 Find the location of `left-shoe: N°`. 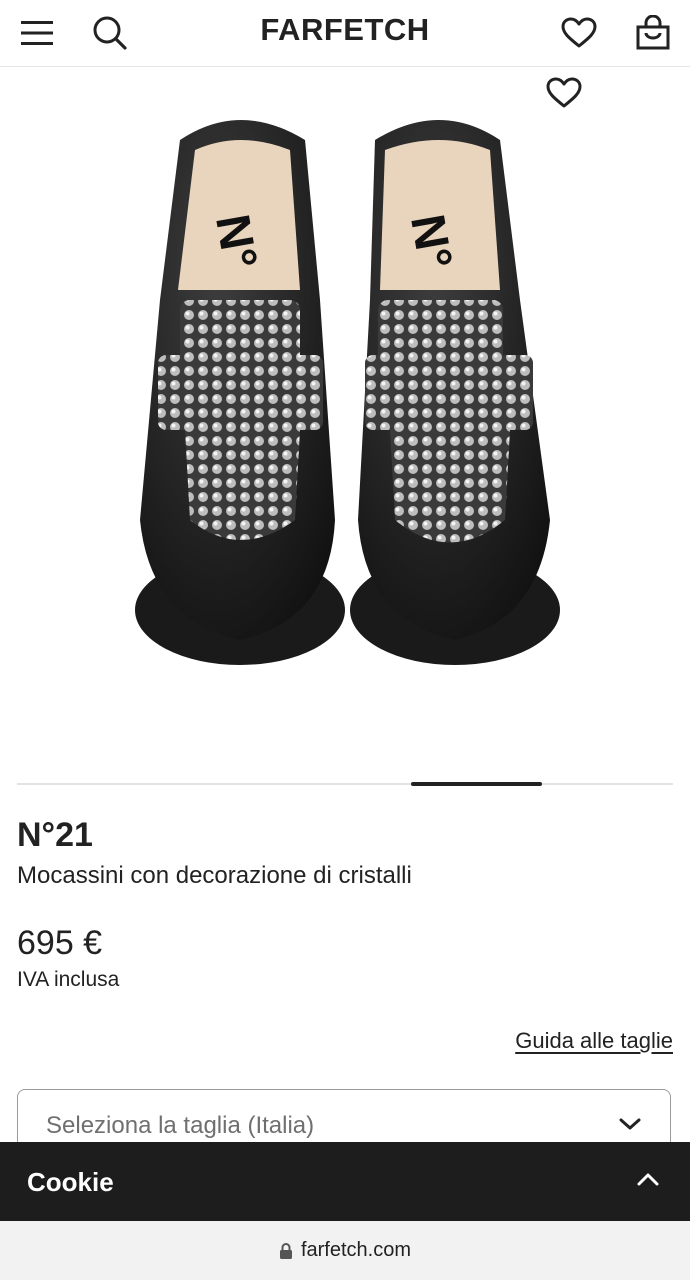

left-shoe: N° is located at coordinates (240, 392).